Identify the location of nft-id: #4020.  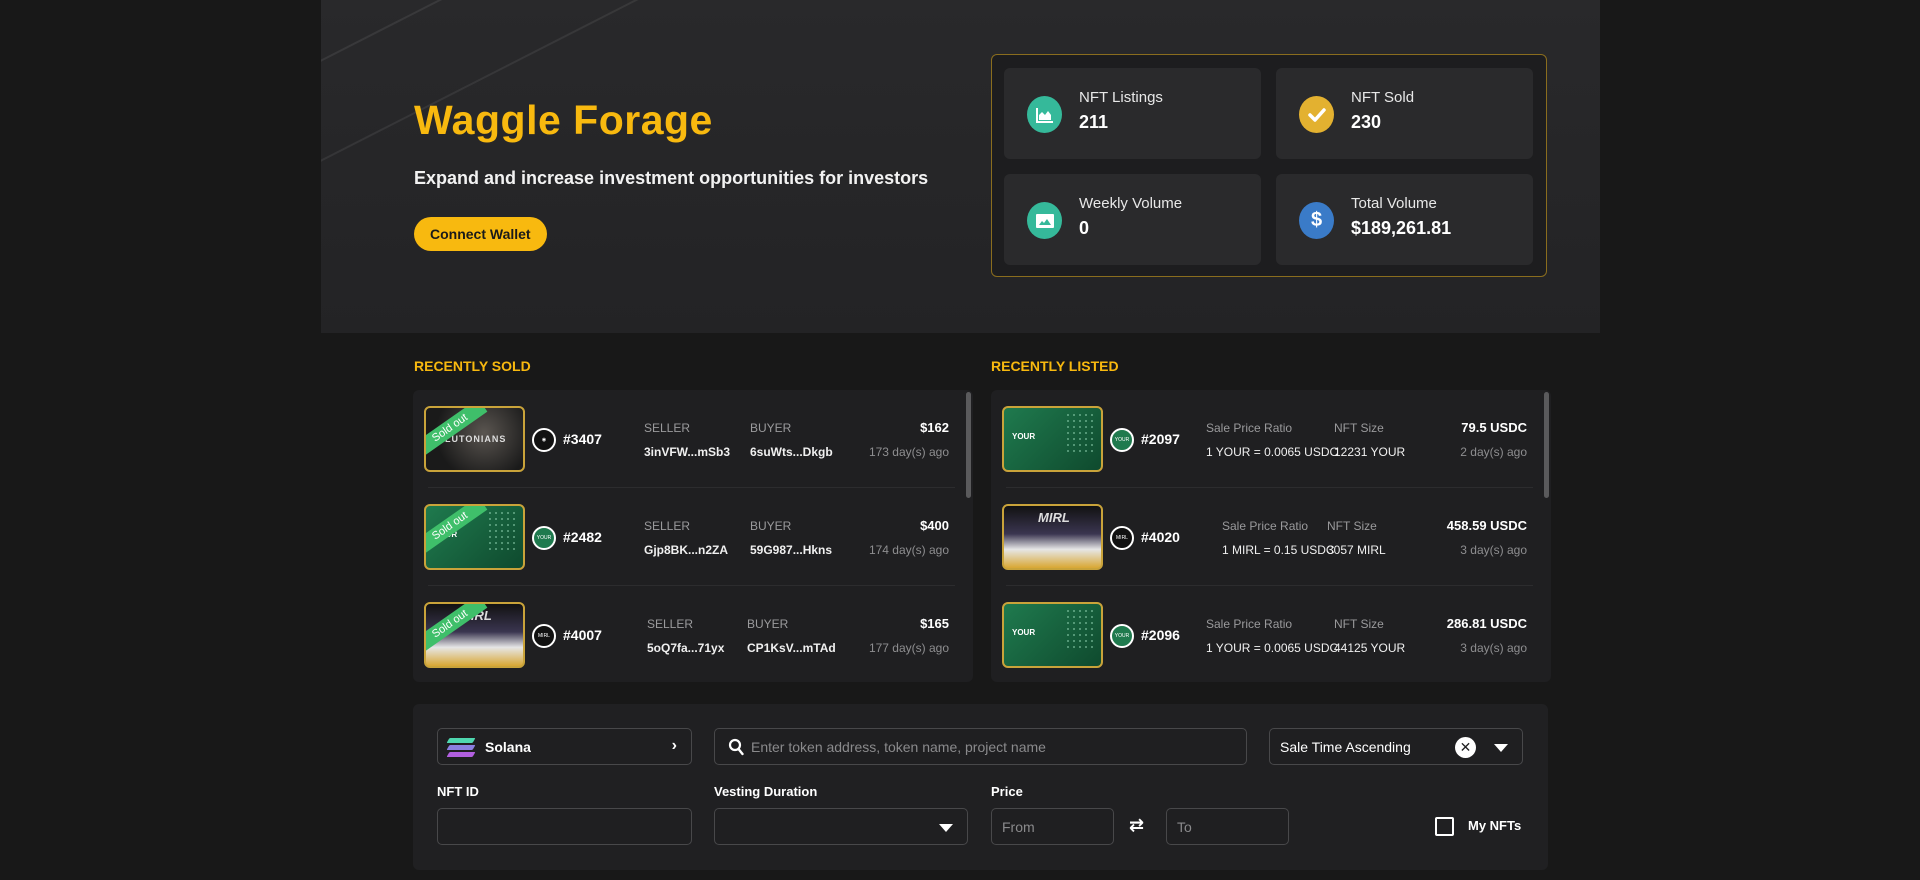
(1160, 537).